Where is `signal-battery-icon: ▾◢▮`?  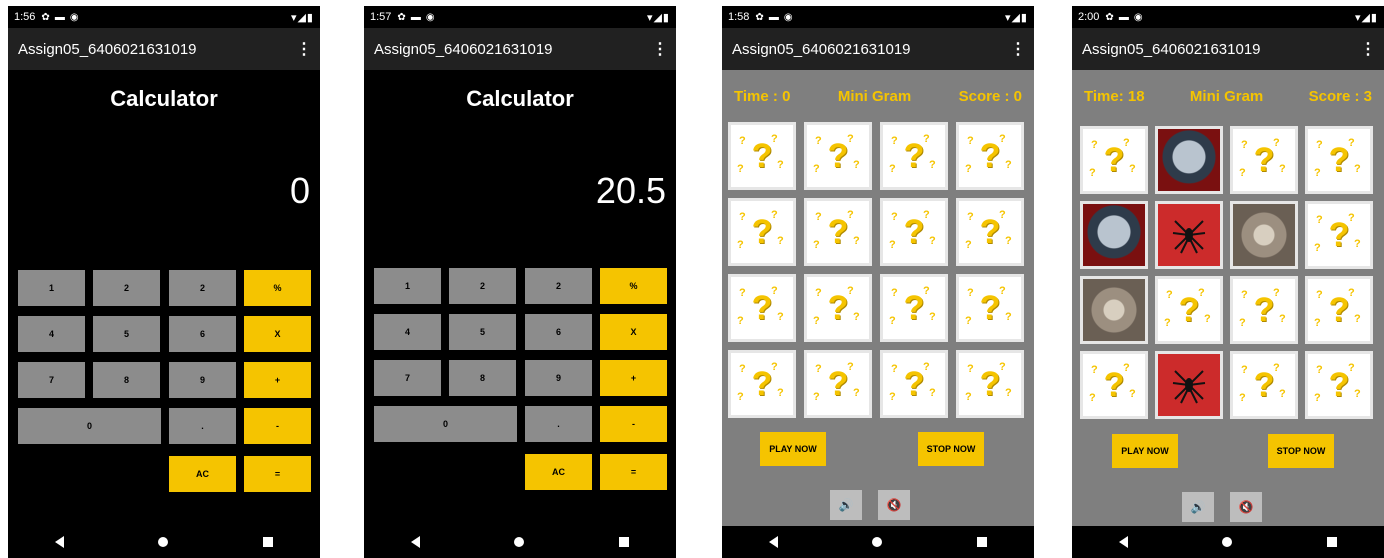 signal-battery-icon: ▾◢▮ is located at coordinates (1016, 17).